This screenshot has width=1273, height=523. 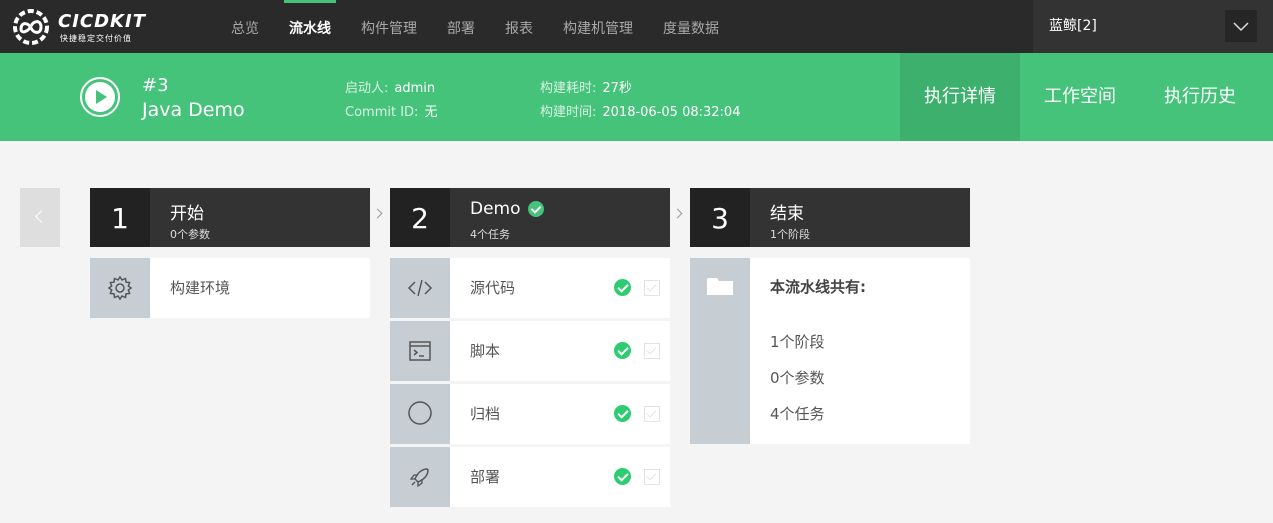 I want to click on nav-item-pipeline: 流水线, so click(x=310, y=26).